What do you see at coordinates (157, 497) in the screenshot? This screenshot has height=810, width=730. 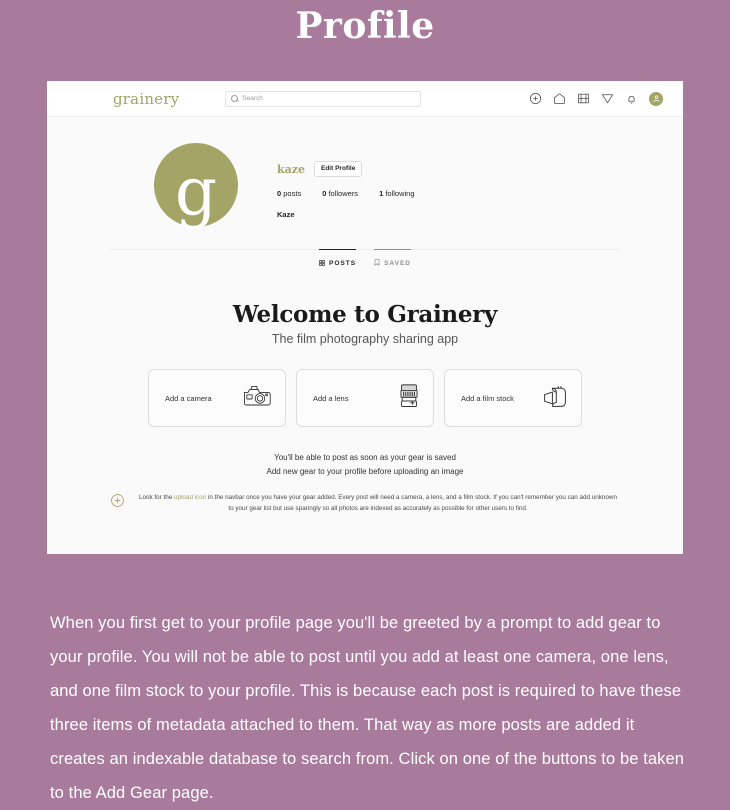 I see `hint-text-before: Look for the` at bounding box center [157, 497].